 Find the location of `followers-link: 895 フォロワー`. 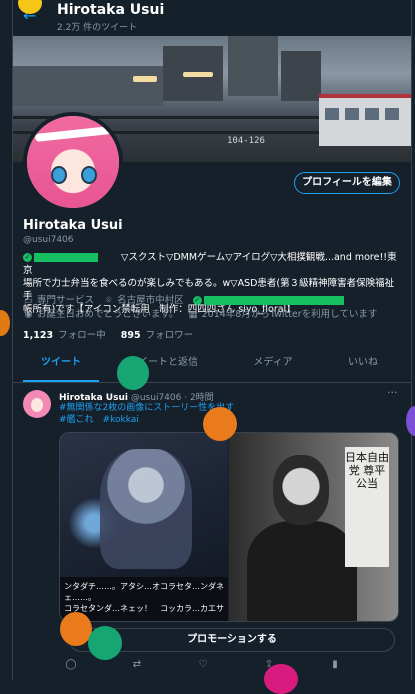

followers-link: 895 フォロワー is located at coordinates (157, 335).